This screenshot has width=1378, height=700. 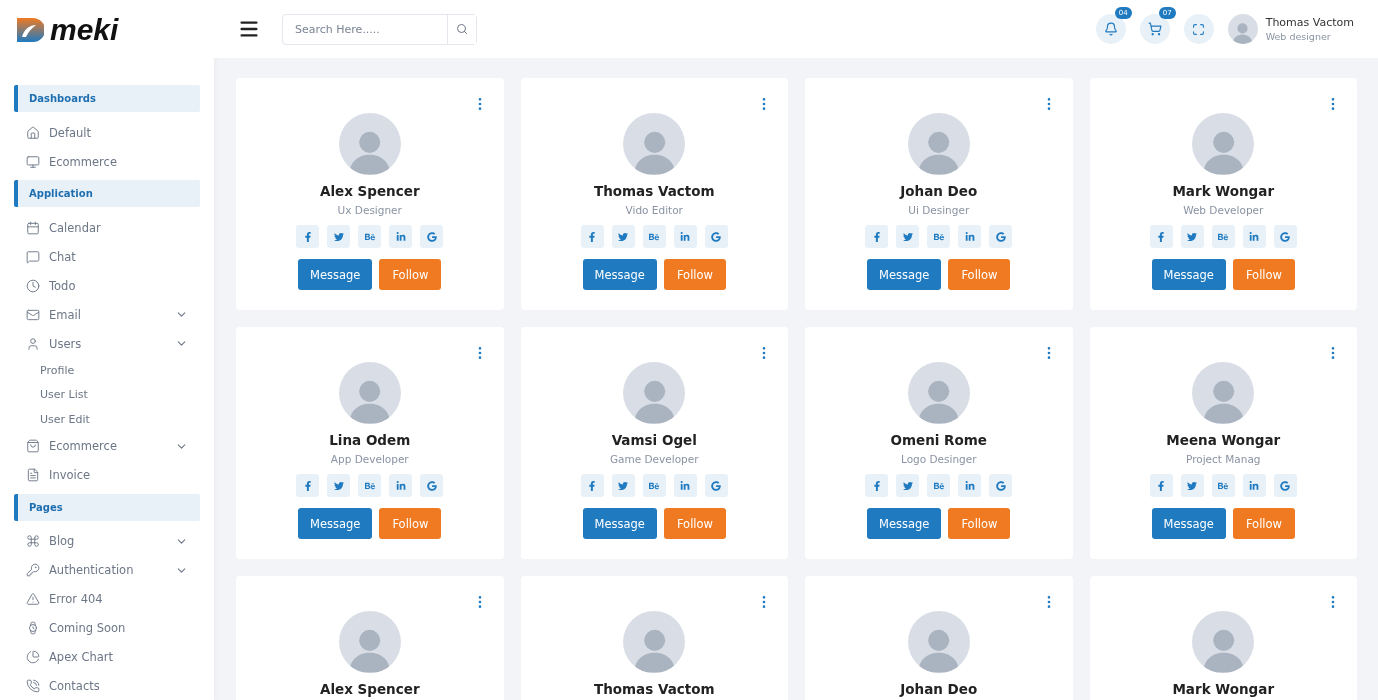 What do you see at coordinates (107, 394) in the screenshot?
I see `sidebar-subitem: User List` at bounding box center [107, 394].